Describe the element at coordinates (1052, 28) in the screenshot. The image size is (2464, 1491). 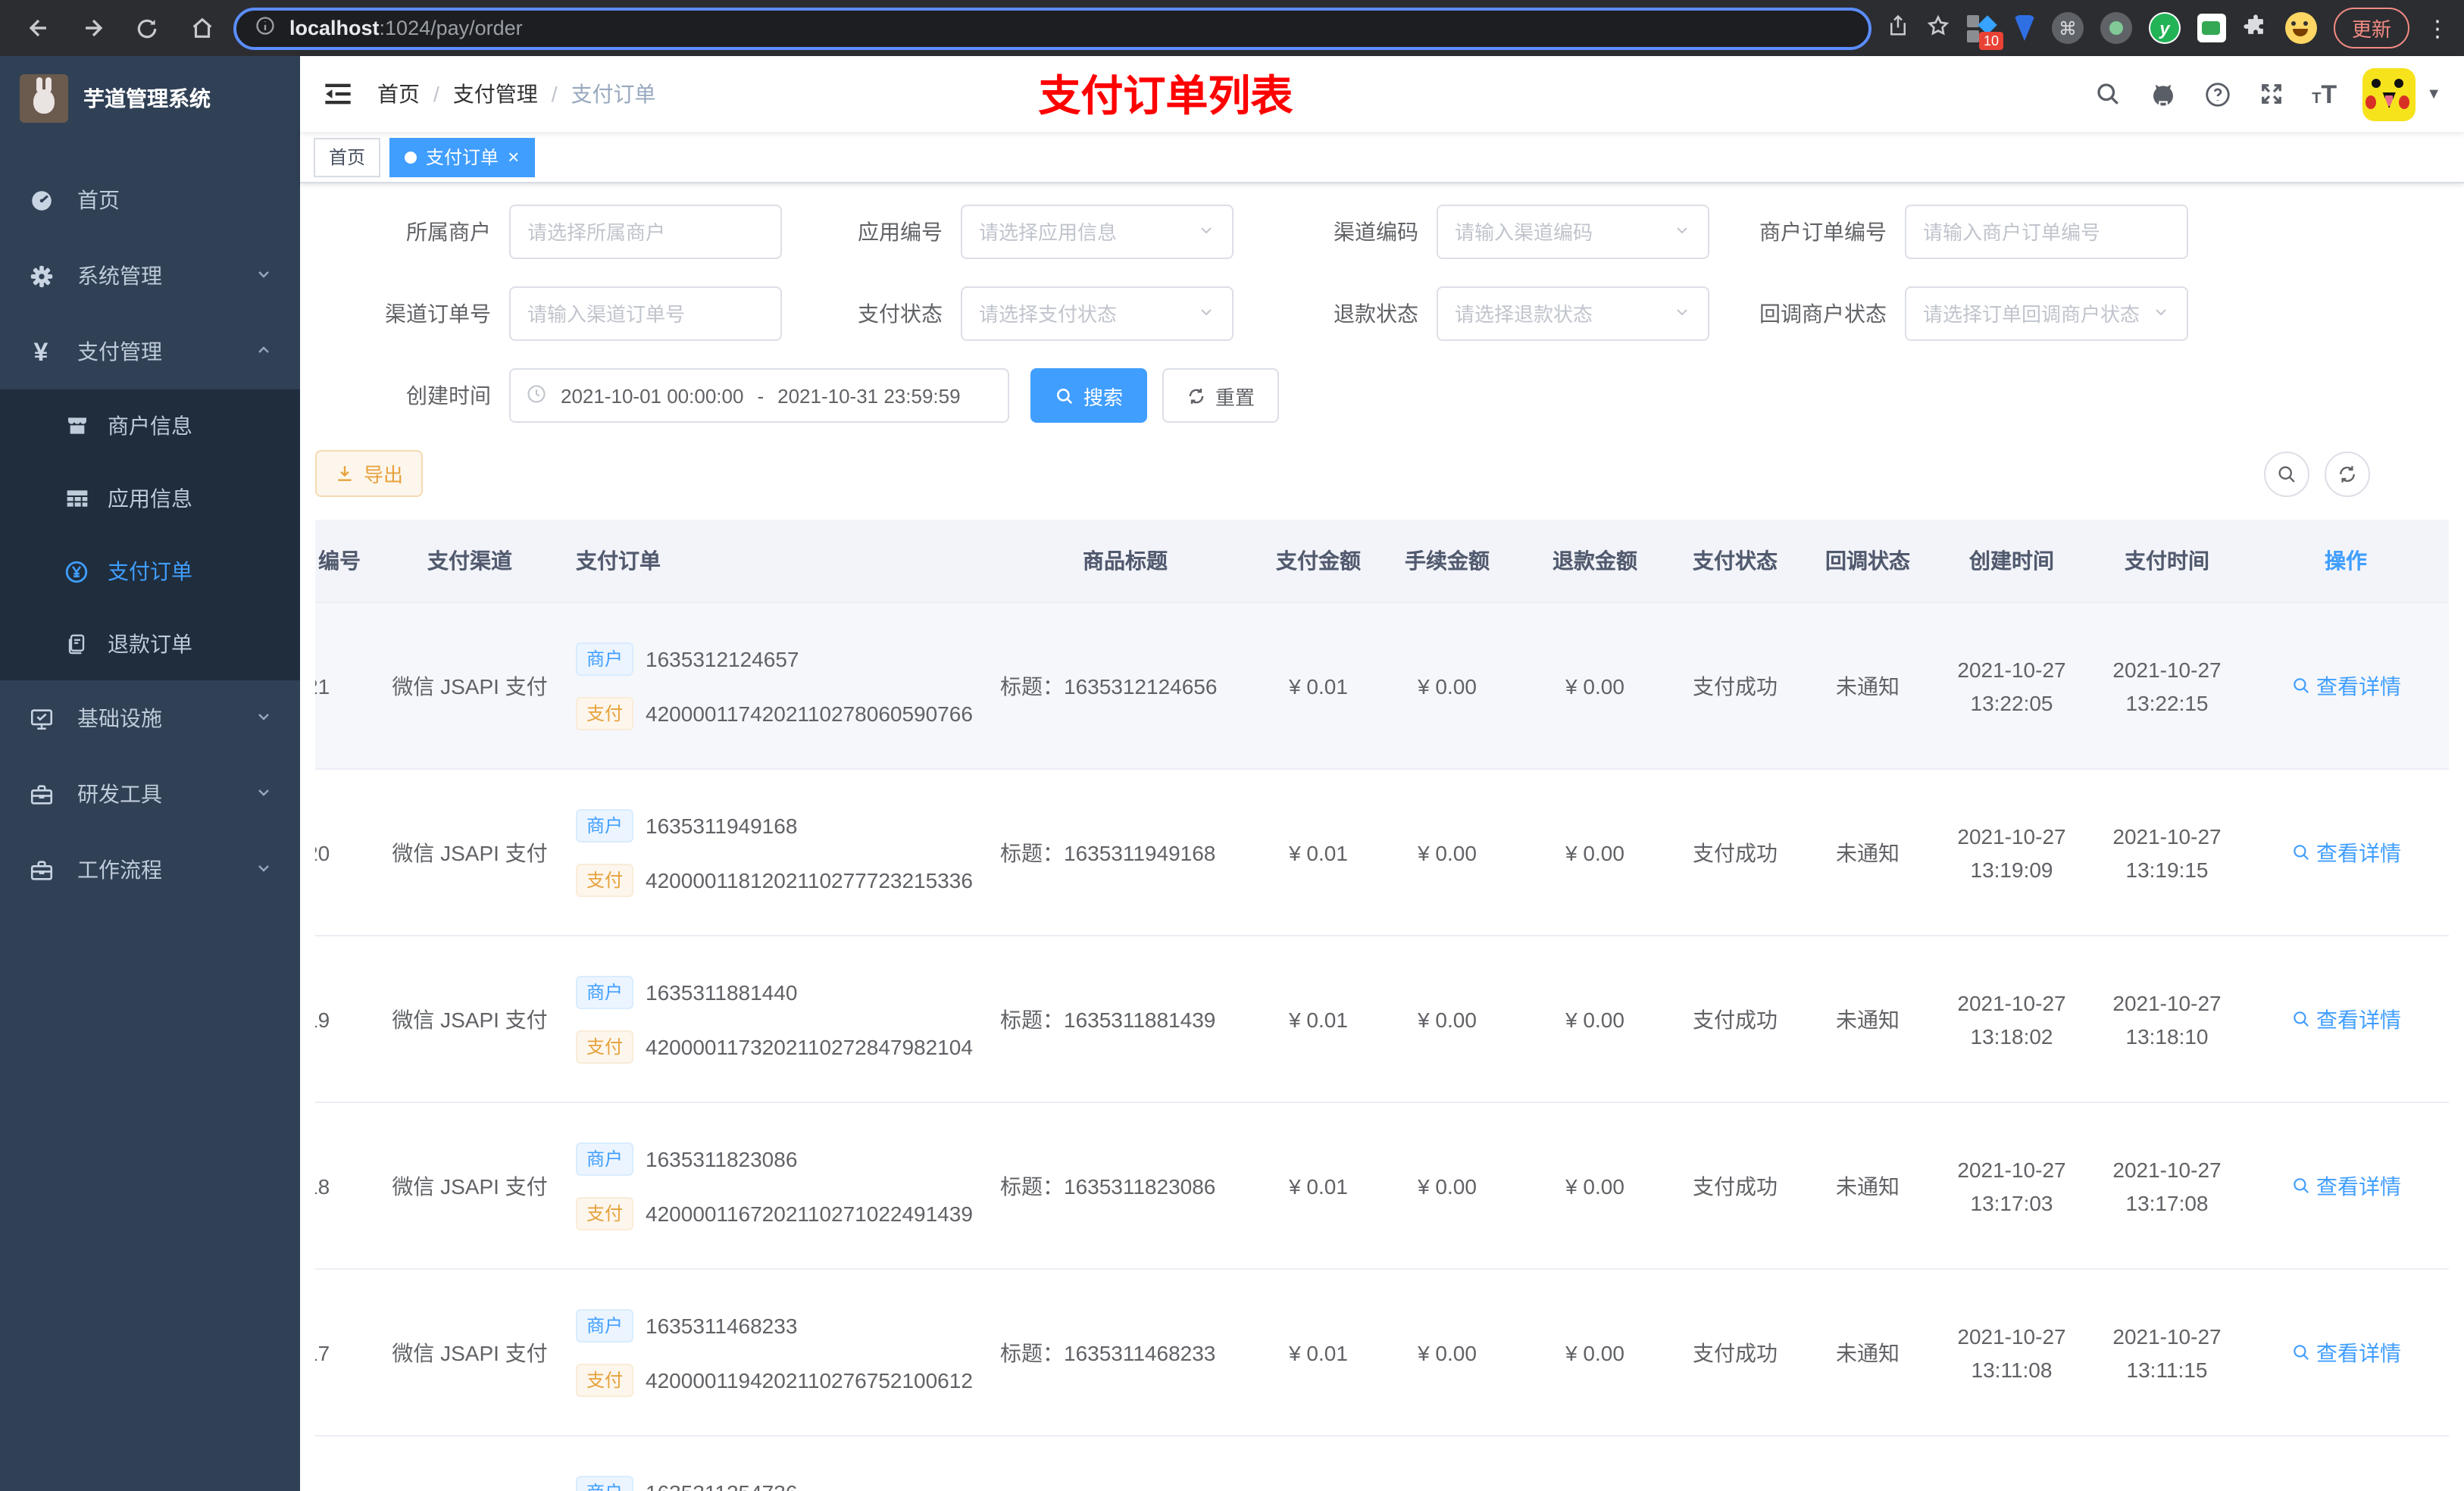
I see `address-bar: localhost:1024/pay/order` at that location.